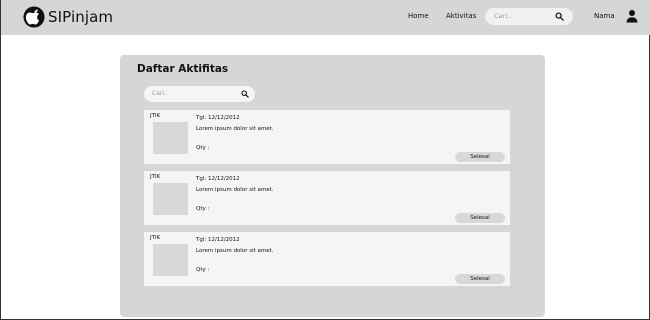  I want to click on user-name: Nama, so click(604, 16).